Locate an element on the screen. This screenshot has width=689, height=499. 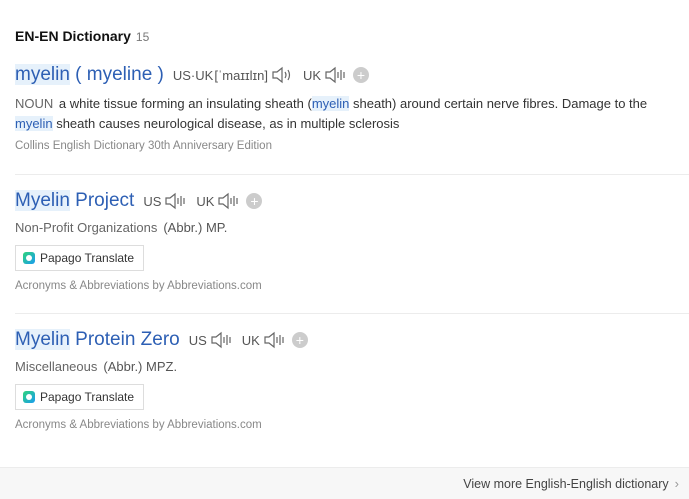
category-label: Non-Profit Organizations is located at coordinates (86, 227).